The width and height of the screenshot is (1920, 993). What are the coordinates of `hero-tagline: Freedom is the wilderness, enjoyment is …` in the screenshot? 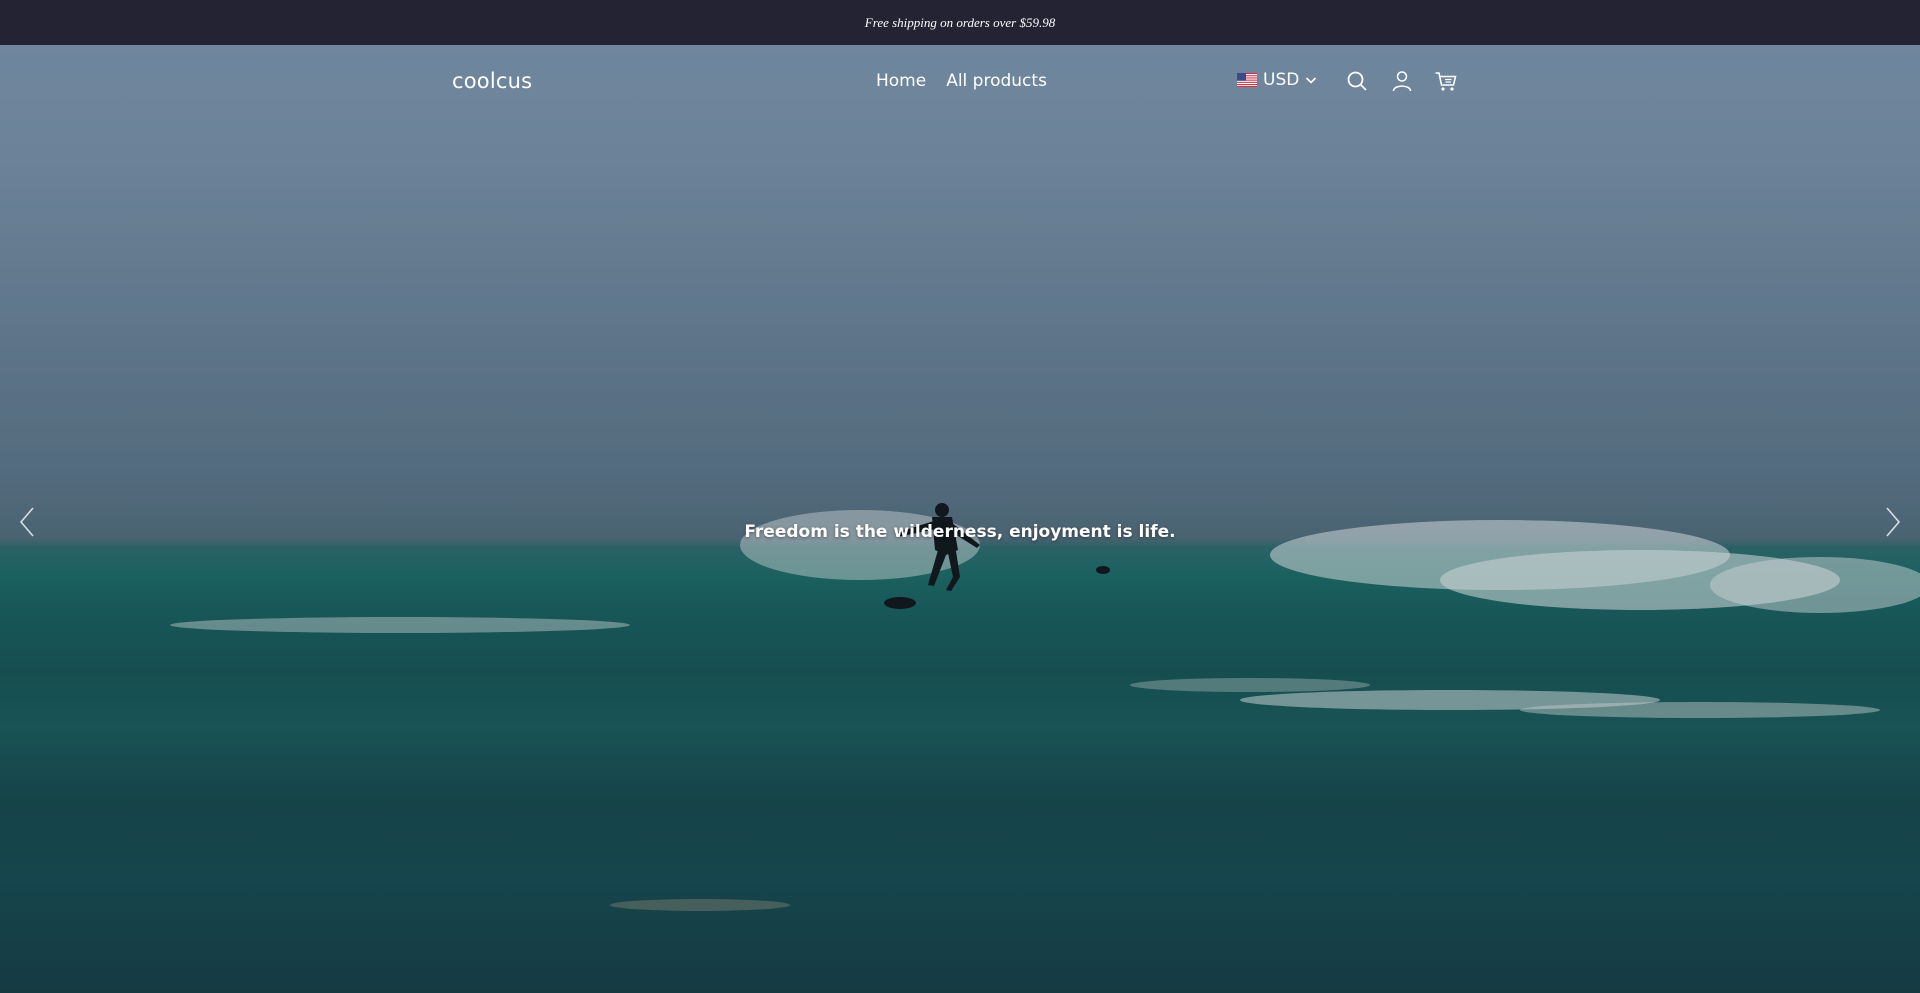 It's located at (960, 532).